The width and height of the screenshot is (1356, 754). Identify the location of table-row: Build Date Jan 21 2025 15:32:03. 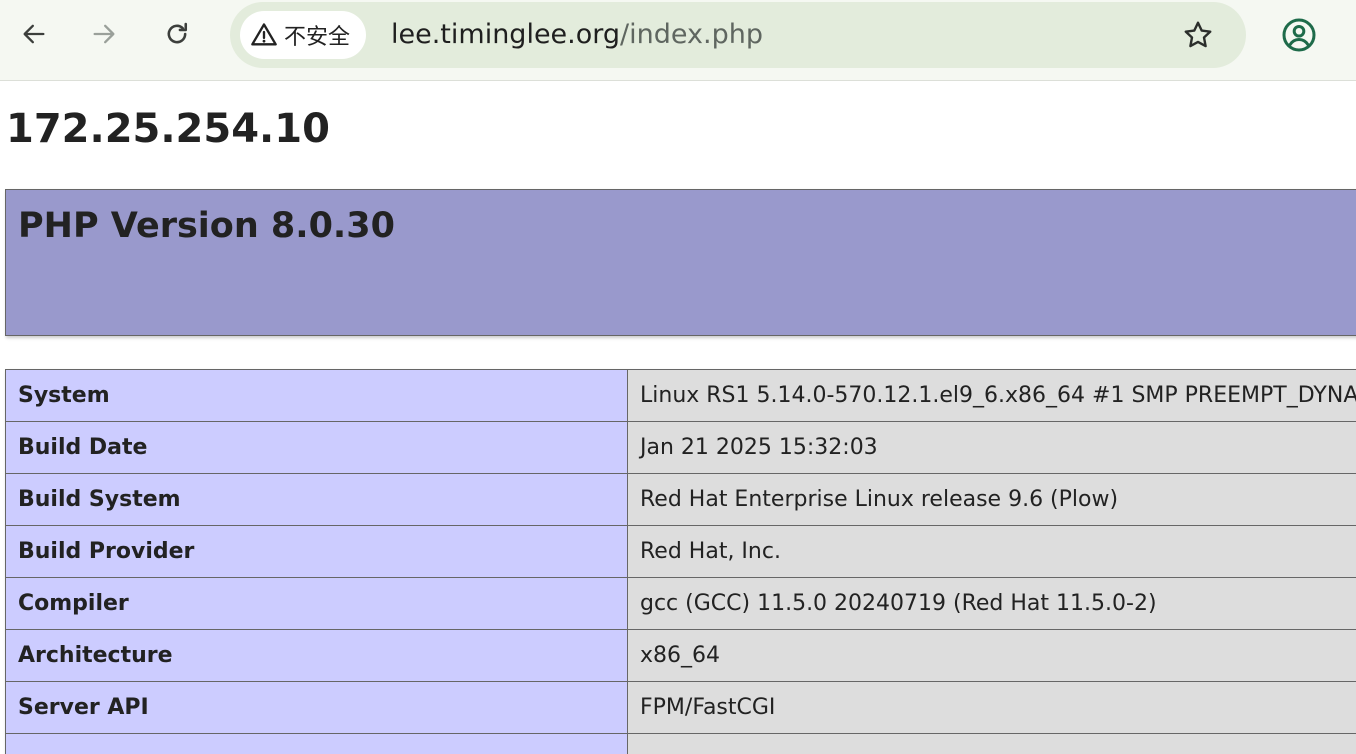
(680, 447).